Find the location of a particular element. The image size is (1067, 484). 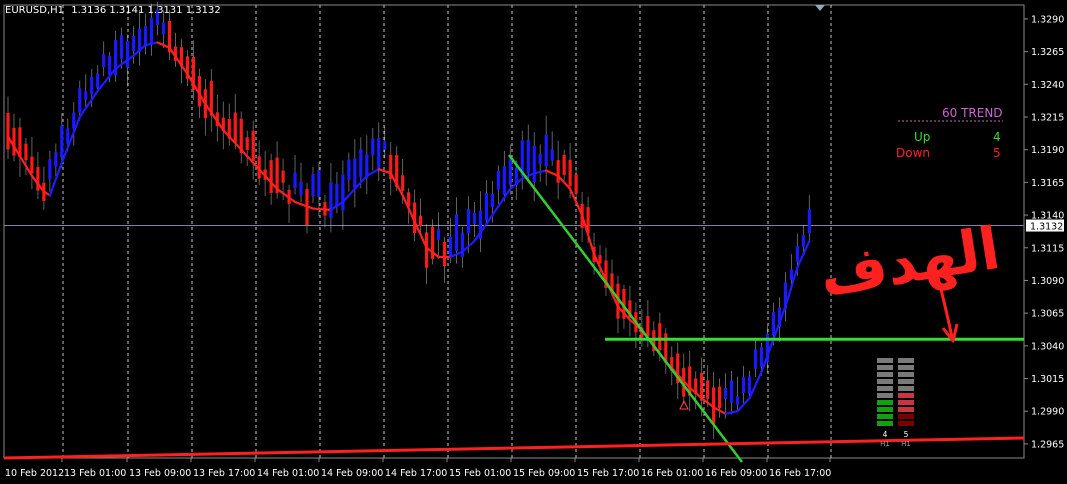

scroll-marker-icon is located at coordinates (820, 8).